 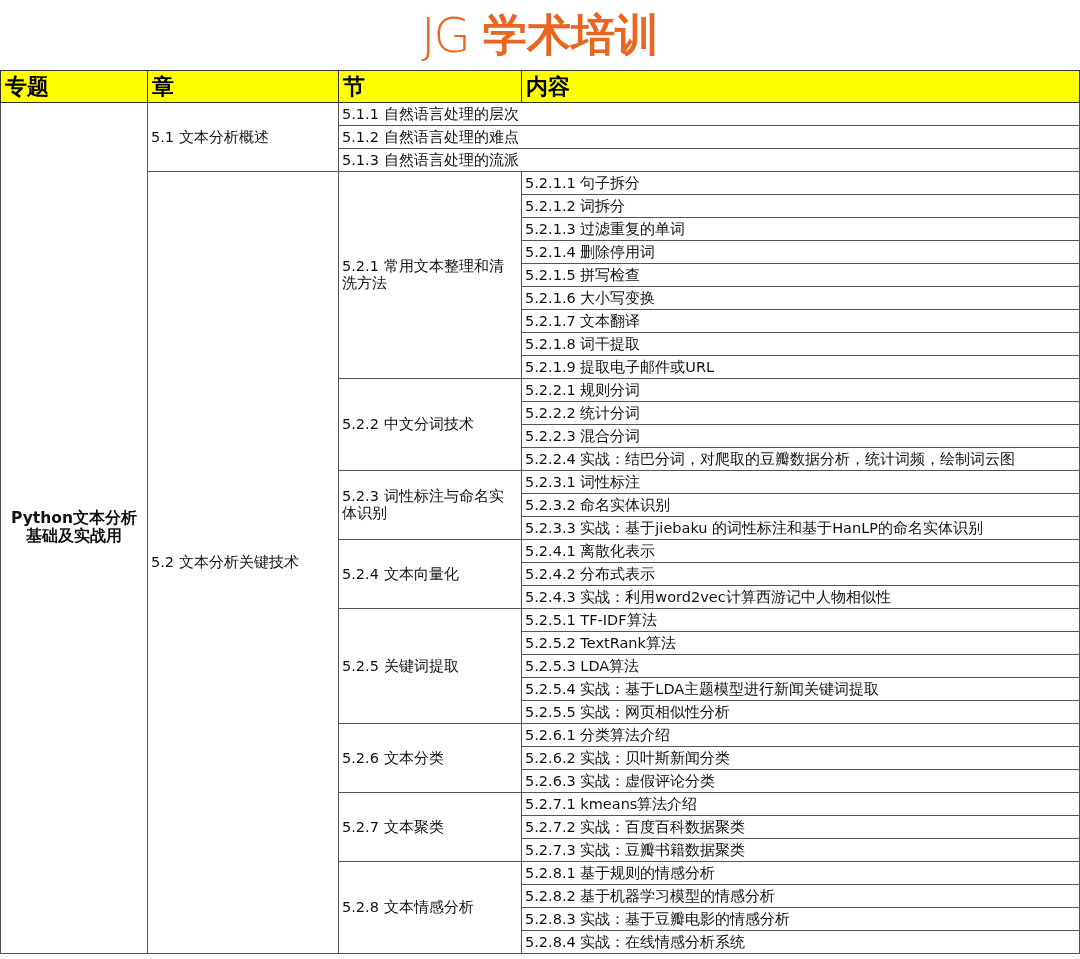 What do you see at coordinates (430, 424) in the screenshot?
I see `section-cell: 5.2.2 中文分词技术` at bounding box center [430, 424].